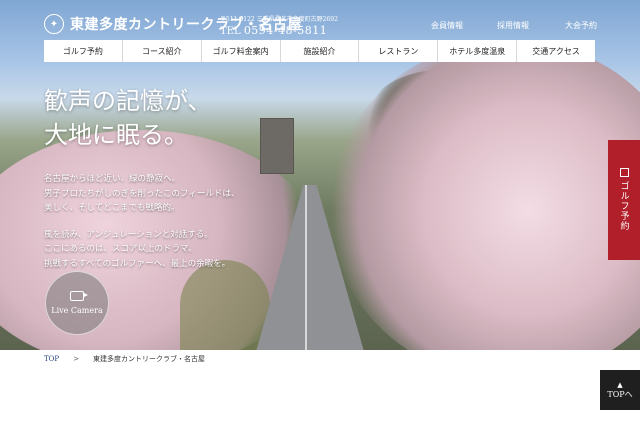 This screenshot has width=640, height=430. Describe the element at coordinates (112, 179) in the screenshot. I see `lead-line: 名古屋からほど近い、緑の静寂へ。` at that location.